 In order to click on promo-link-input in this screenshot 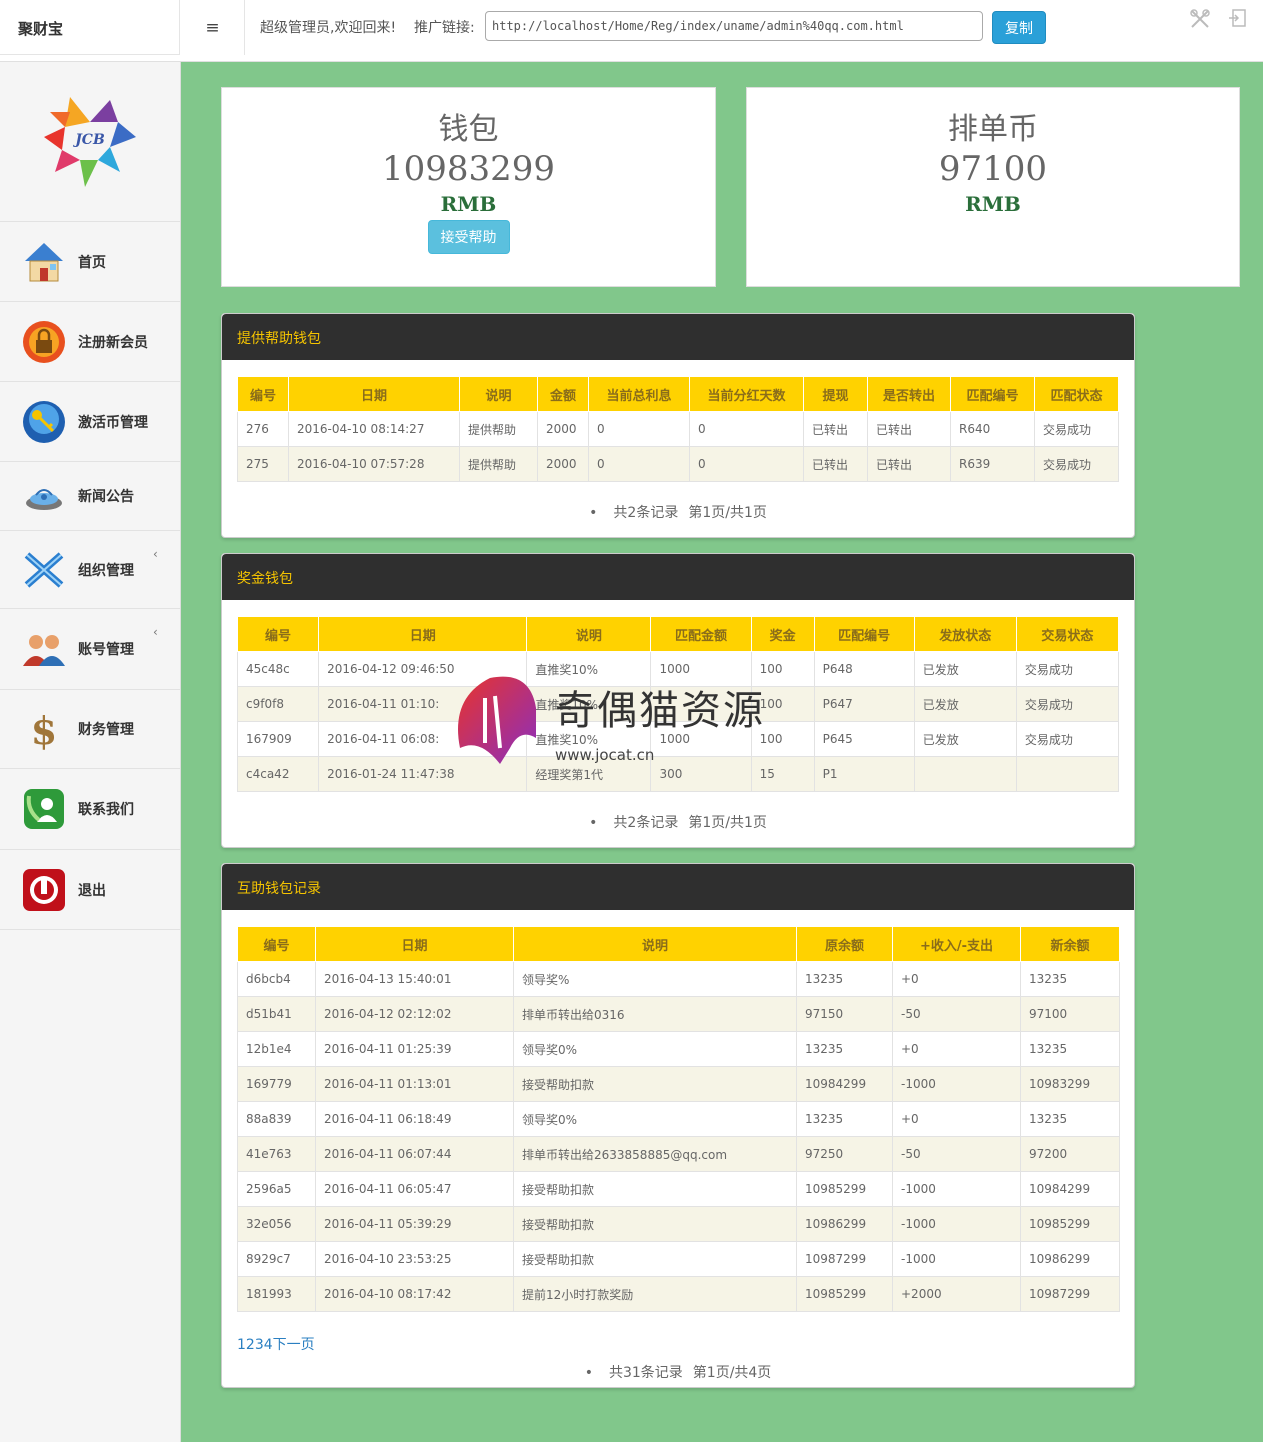, I will do `click(734, 26)`.